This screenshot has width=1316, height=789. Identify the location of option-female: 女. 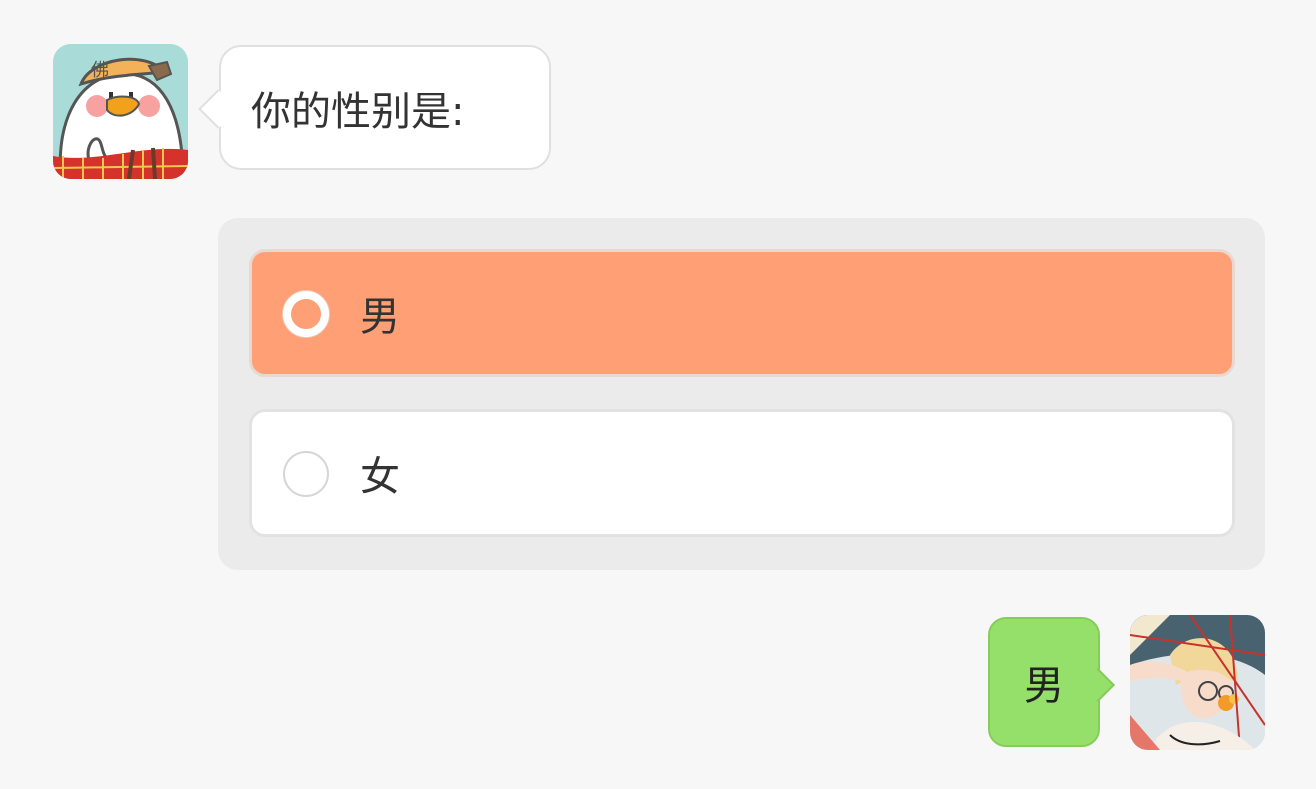
(742, 473).